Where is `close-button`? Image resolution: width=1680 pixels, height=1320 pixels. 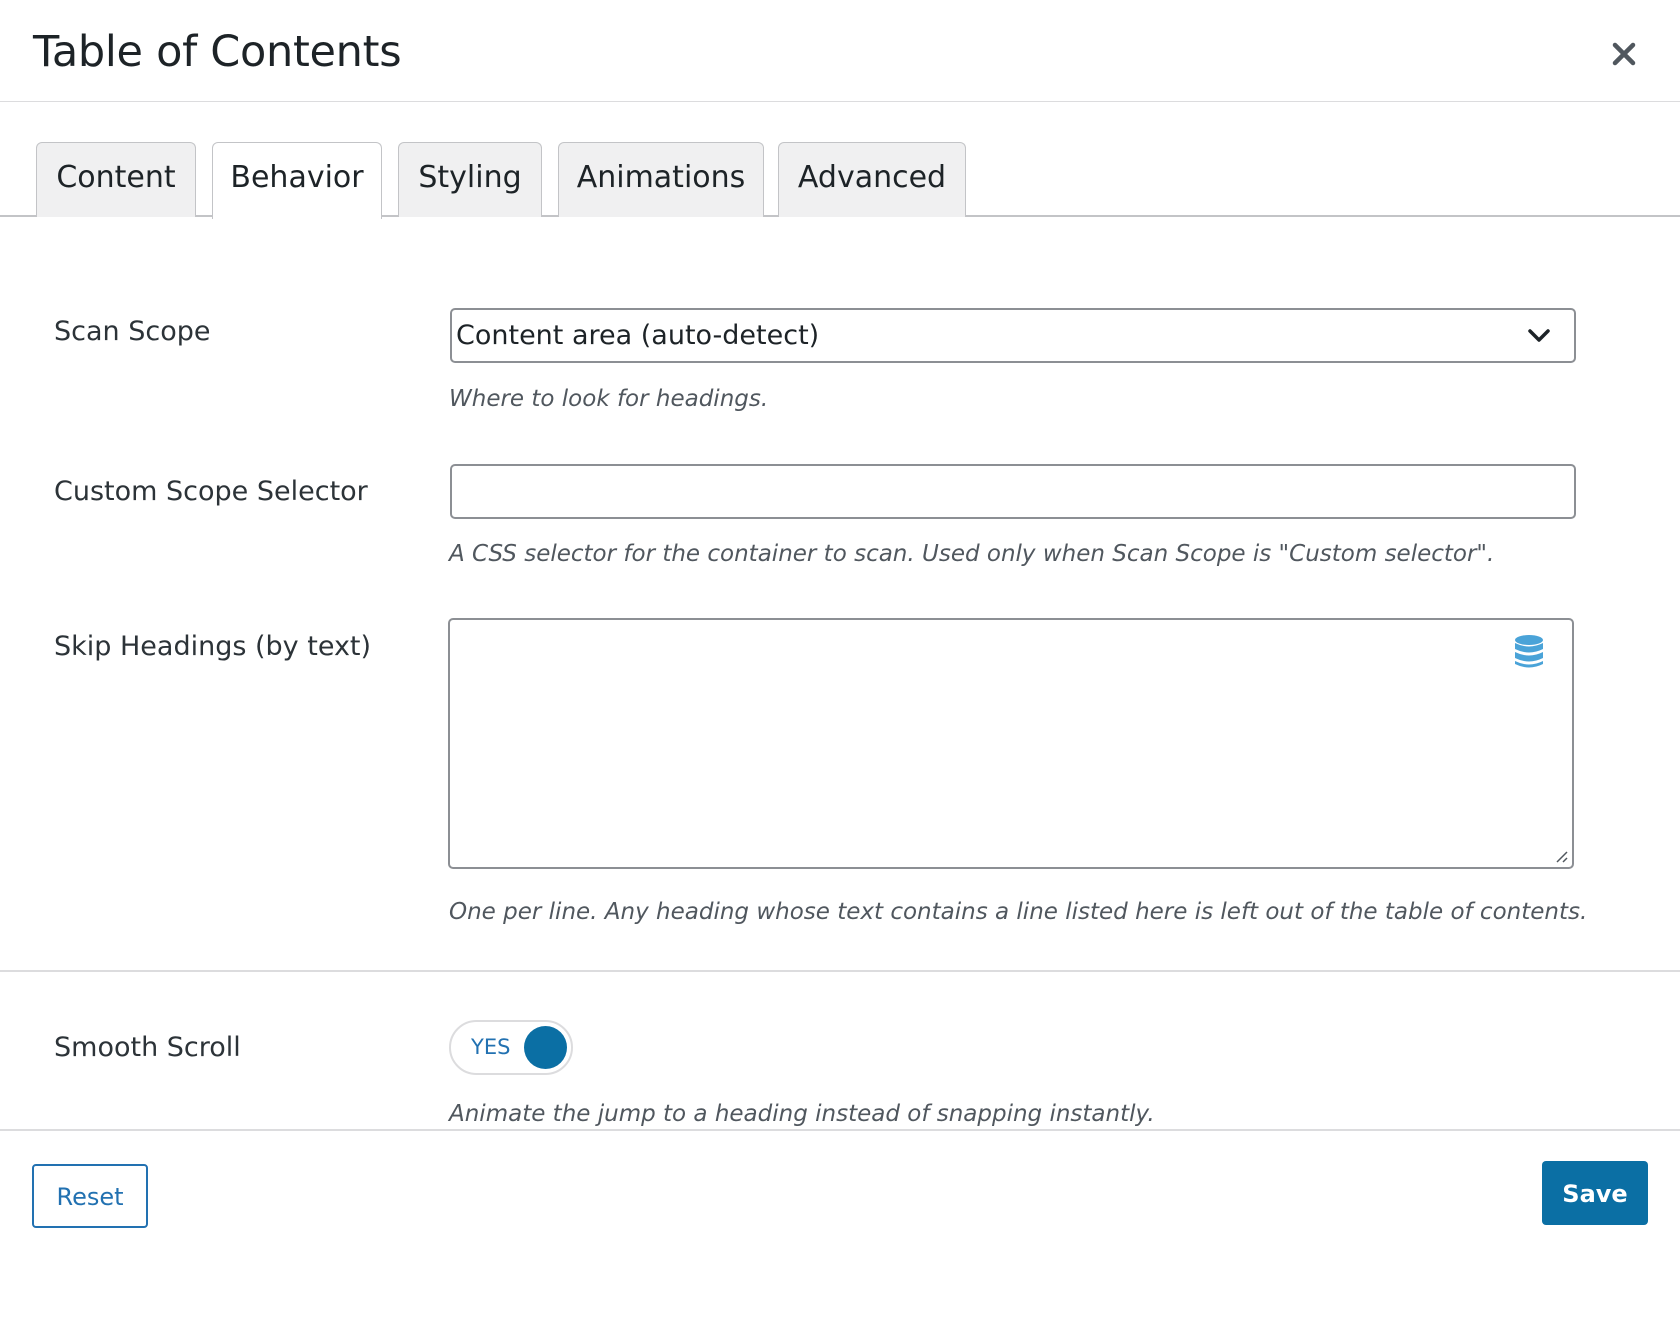 close-button is located at coordinates (1624, 54).